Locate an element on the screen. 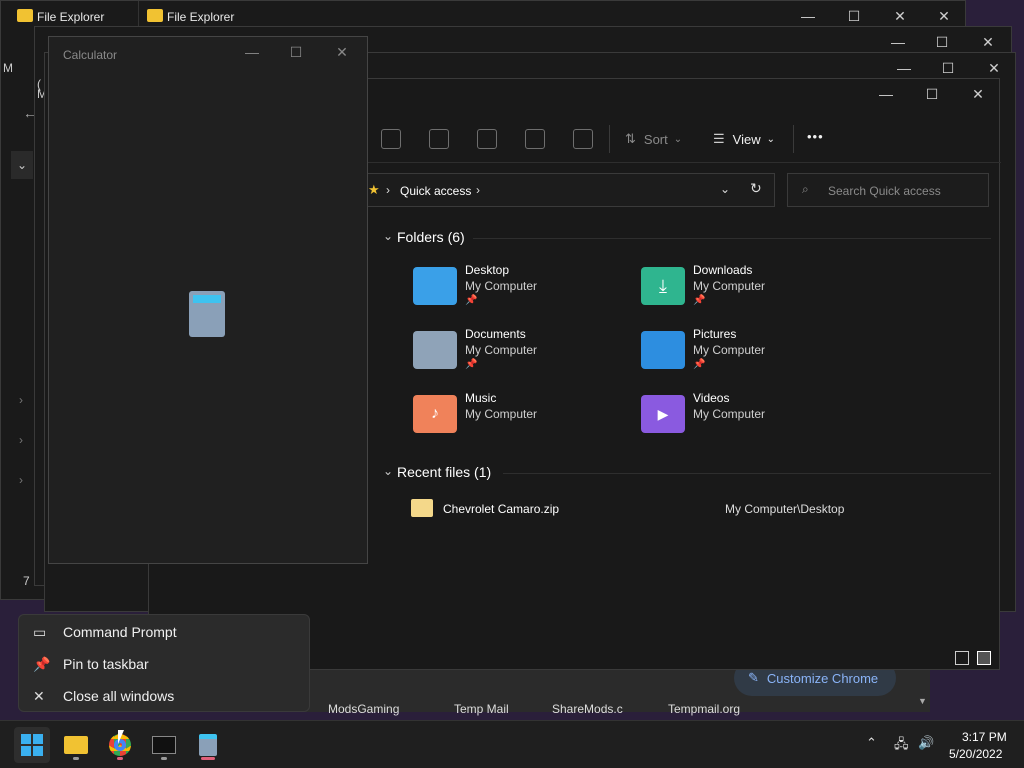  share-icon is located at coordinates (535, 139).